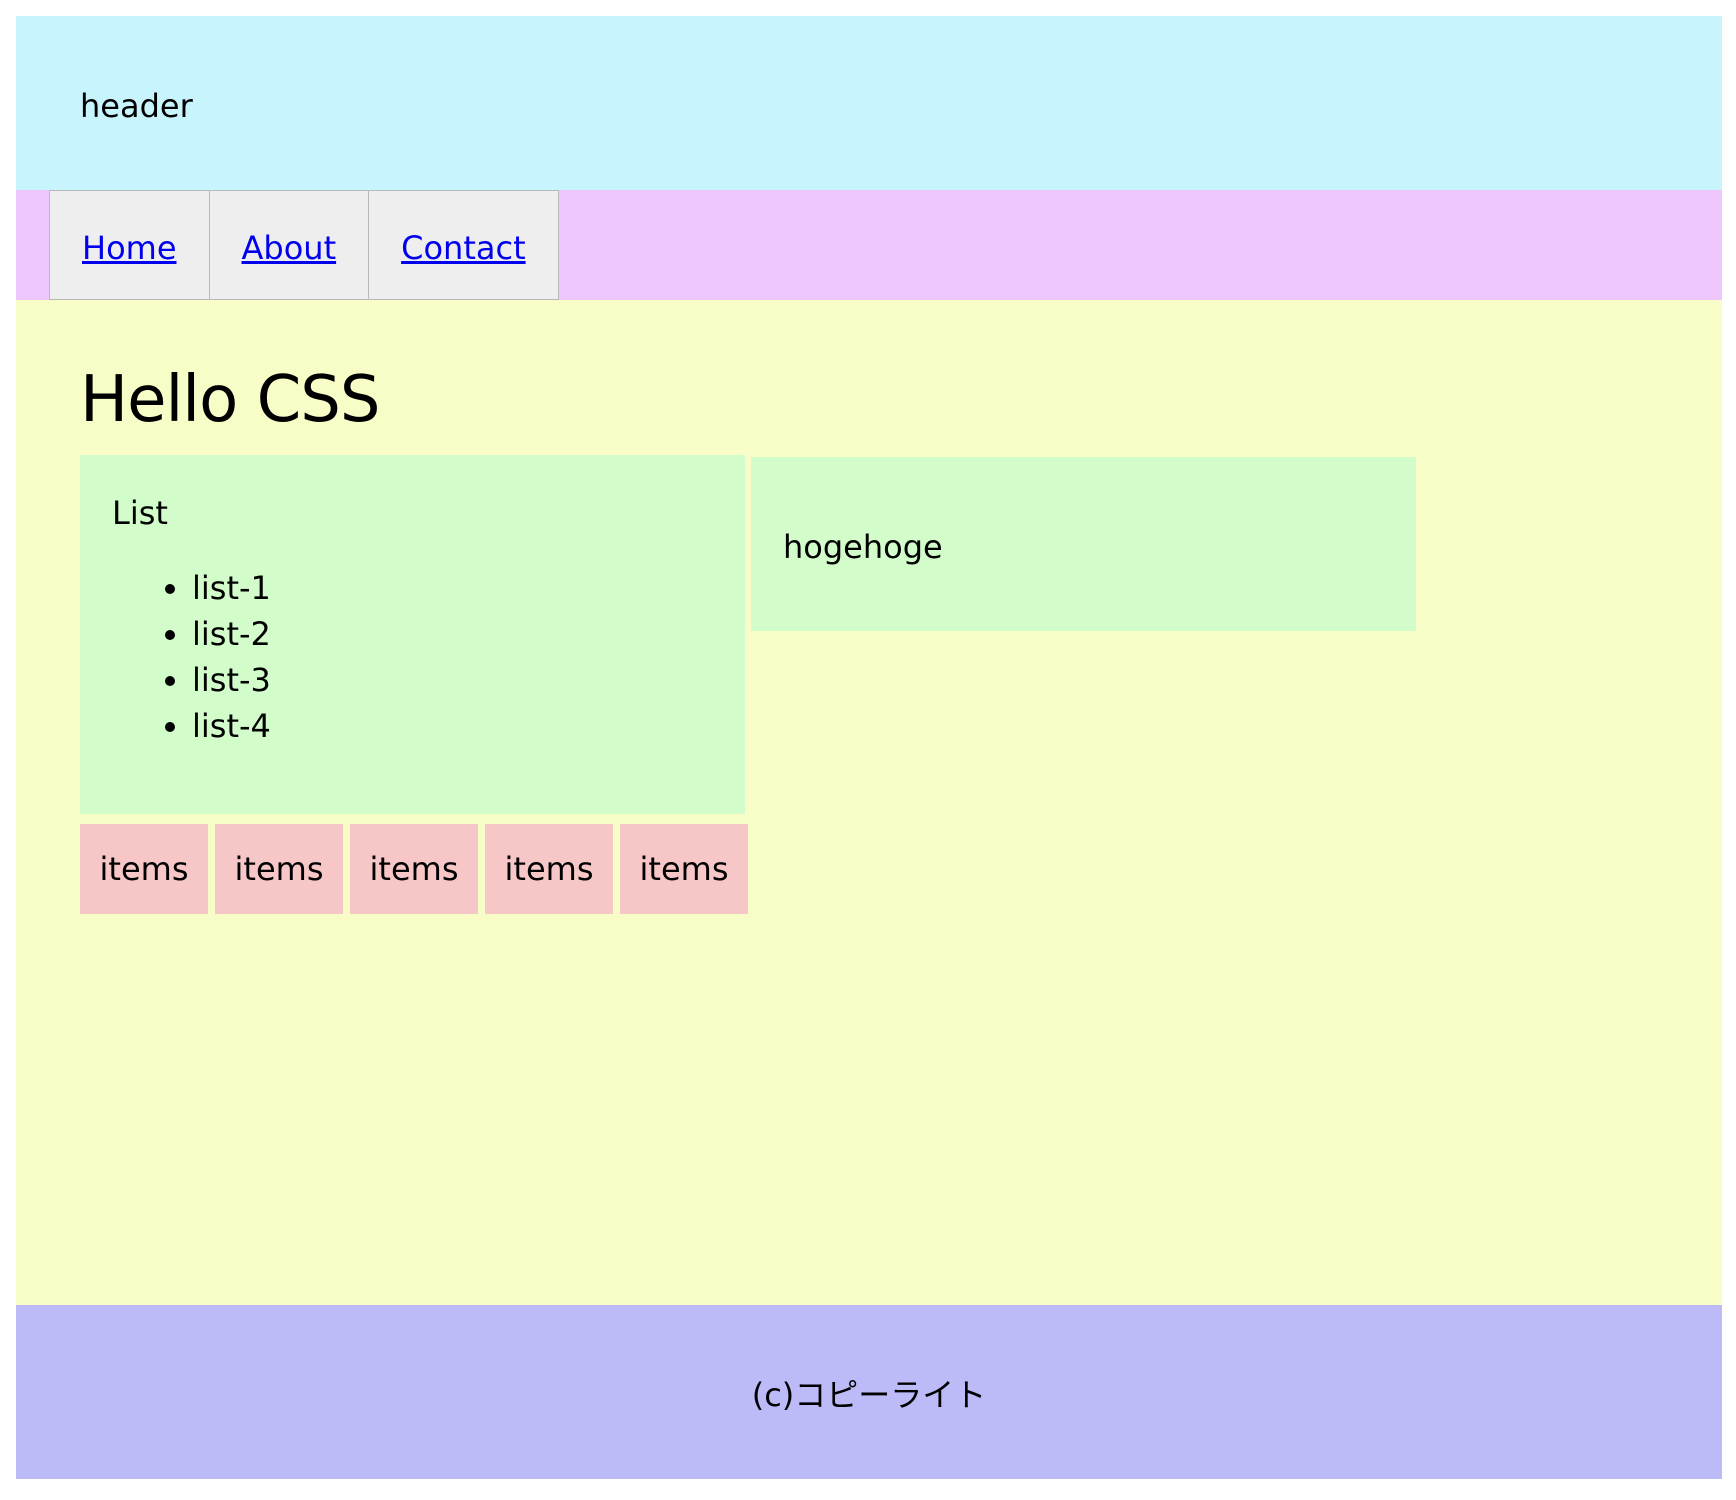 The image size is (1736, 1500). Describe the element at coordinates (231, 680) in the screenshot. I see `list-item: list-3` at that location.